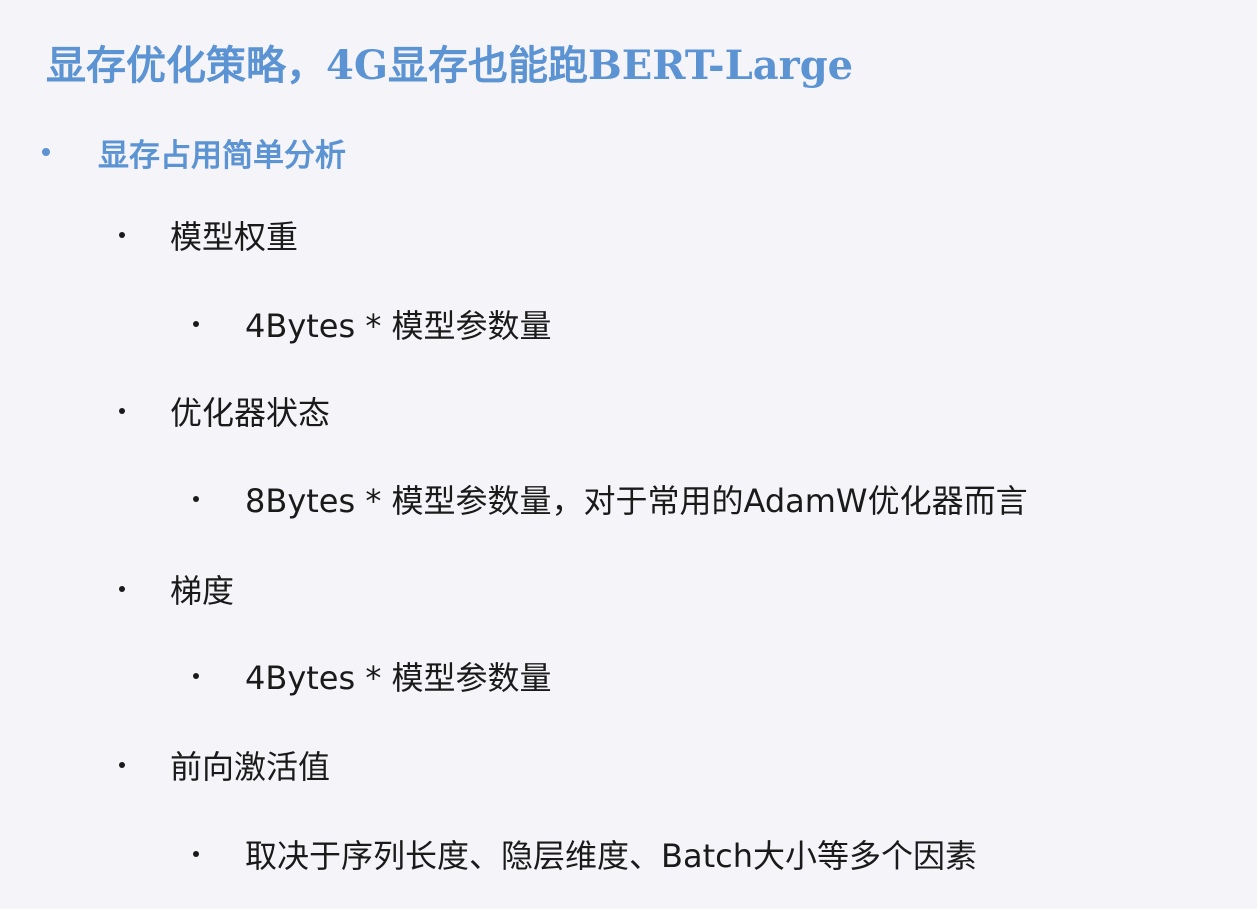  Describe the element at coordinates (450, 65) in the screenshot. I see `slide-title: 显存优化策略，4G显存也能跑BERT-Large` at that location.